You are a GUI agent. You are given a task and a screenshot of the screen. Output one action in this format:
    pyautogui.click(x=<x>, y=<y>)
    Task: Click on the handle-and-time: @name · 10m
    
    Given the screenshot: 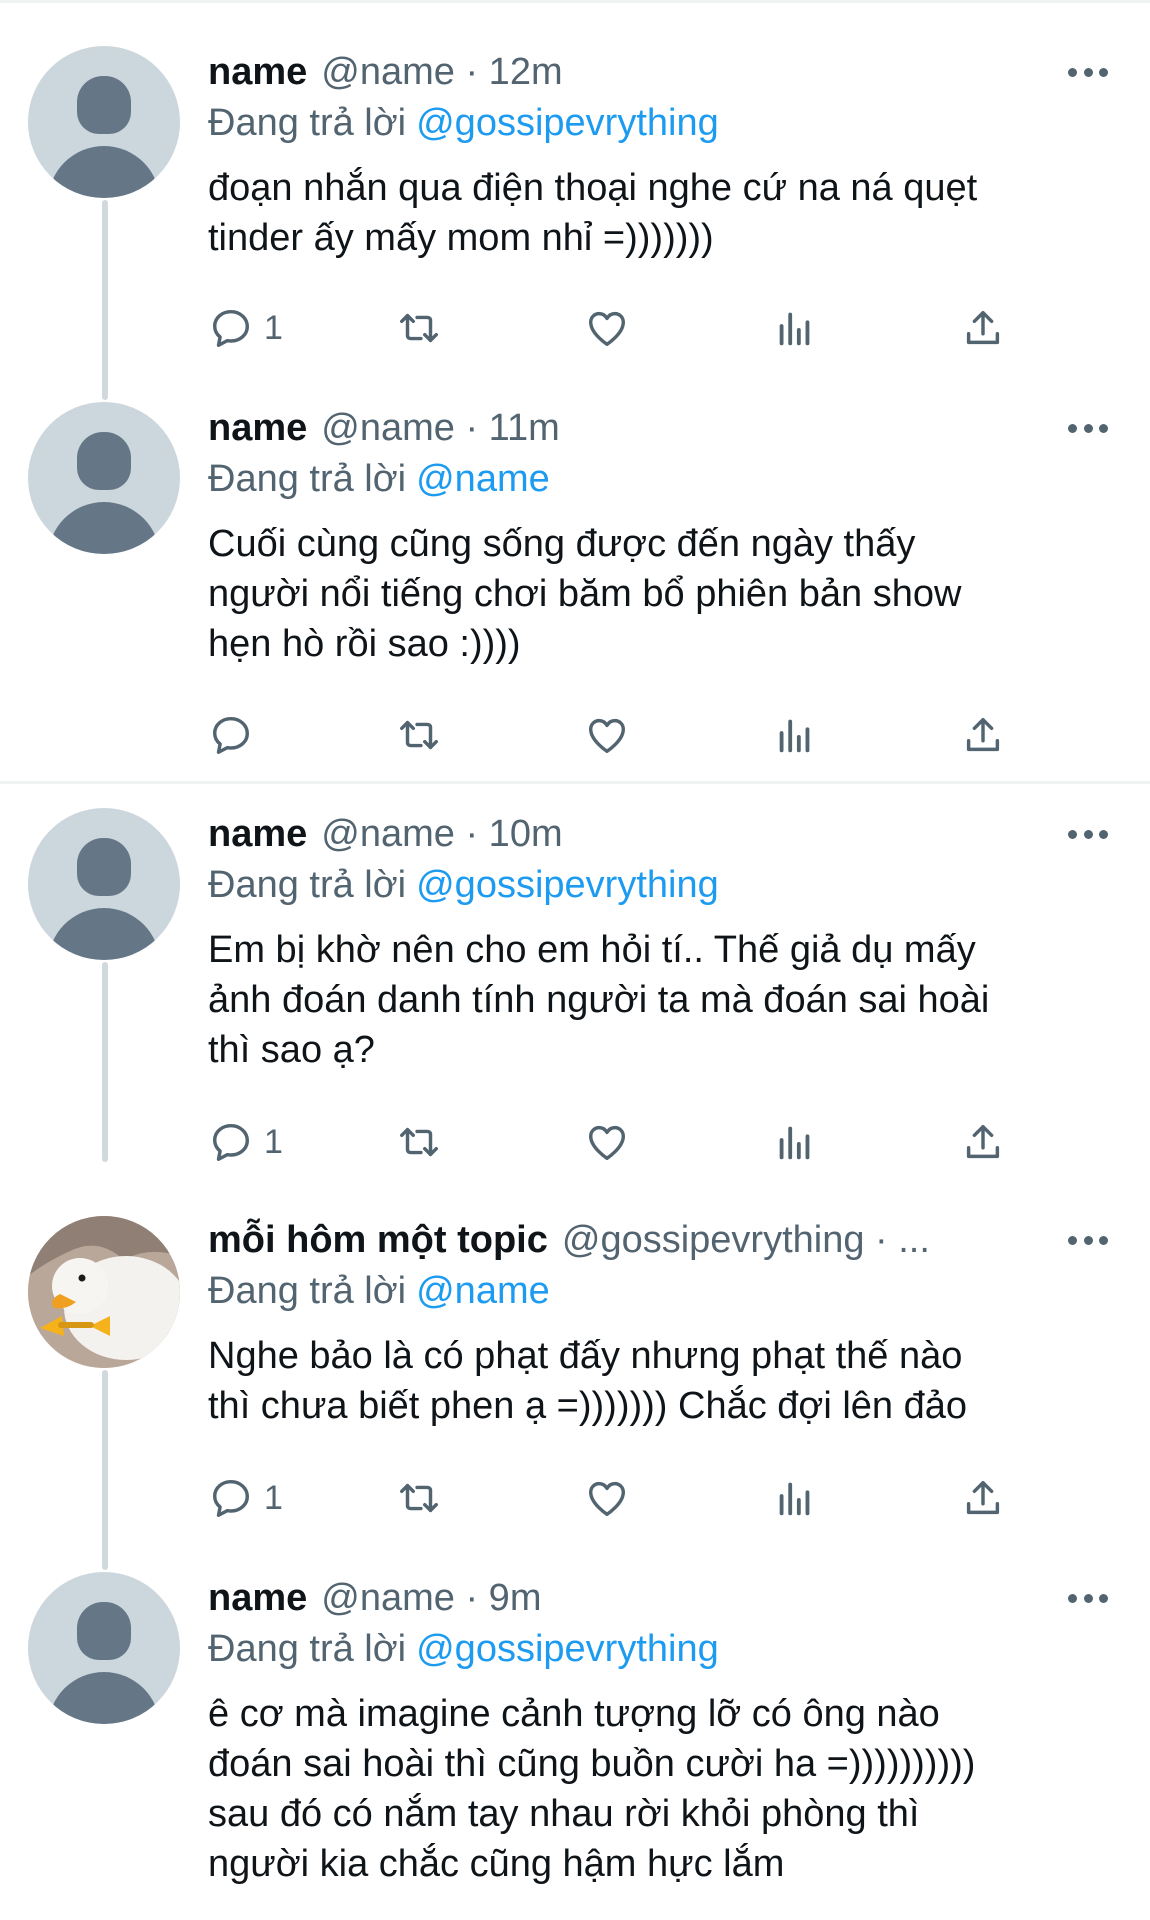 What is the action you would take?
    pyautogui.click(x=441, y=834)
    